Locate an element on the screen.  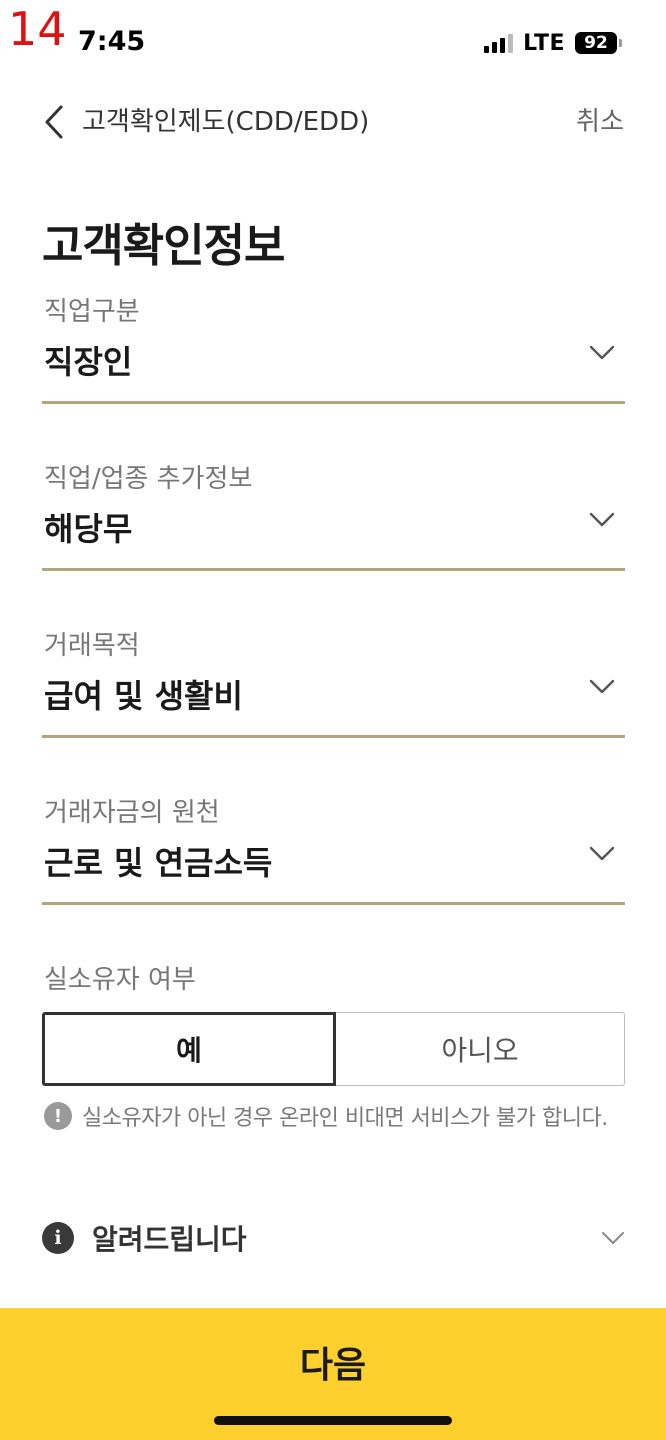
field-fund-source: 거래자금의 원천 근로 및 연금소득 is located at coordinates (333, 850).